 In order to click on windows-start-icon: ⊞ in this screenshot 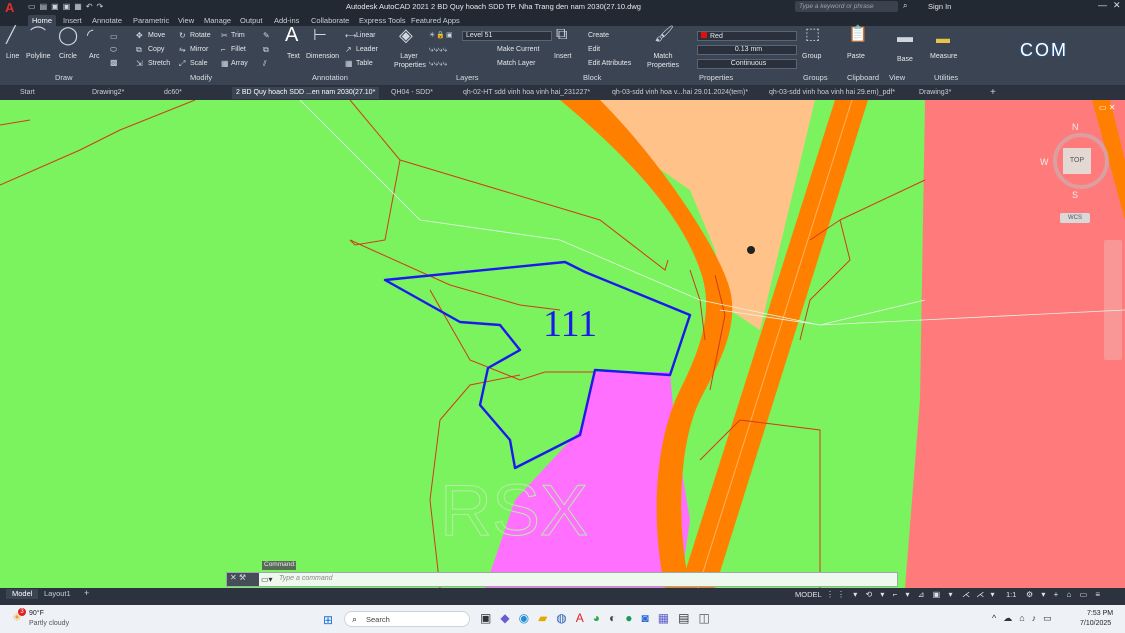, I will do `click(328, 620)`.